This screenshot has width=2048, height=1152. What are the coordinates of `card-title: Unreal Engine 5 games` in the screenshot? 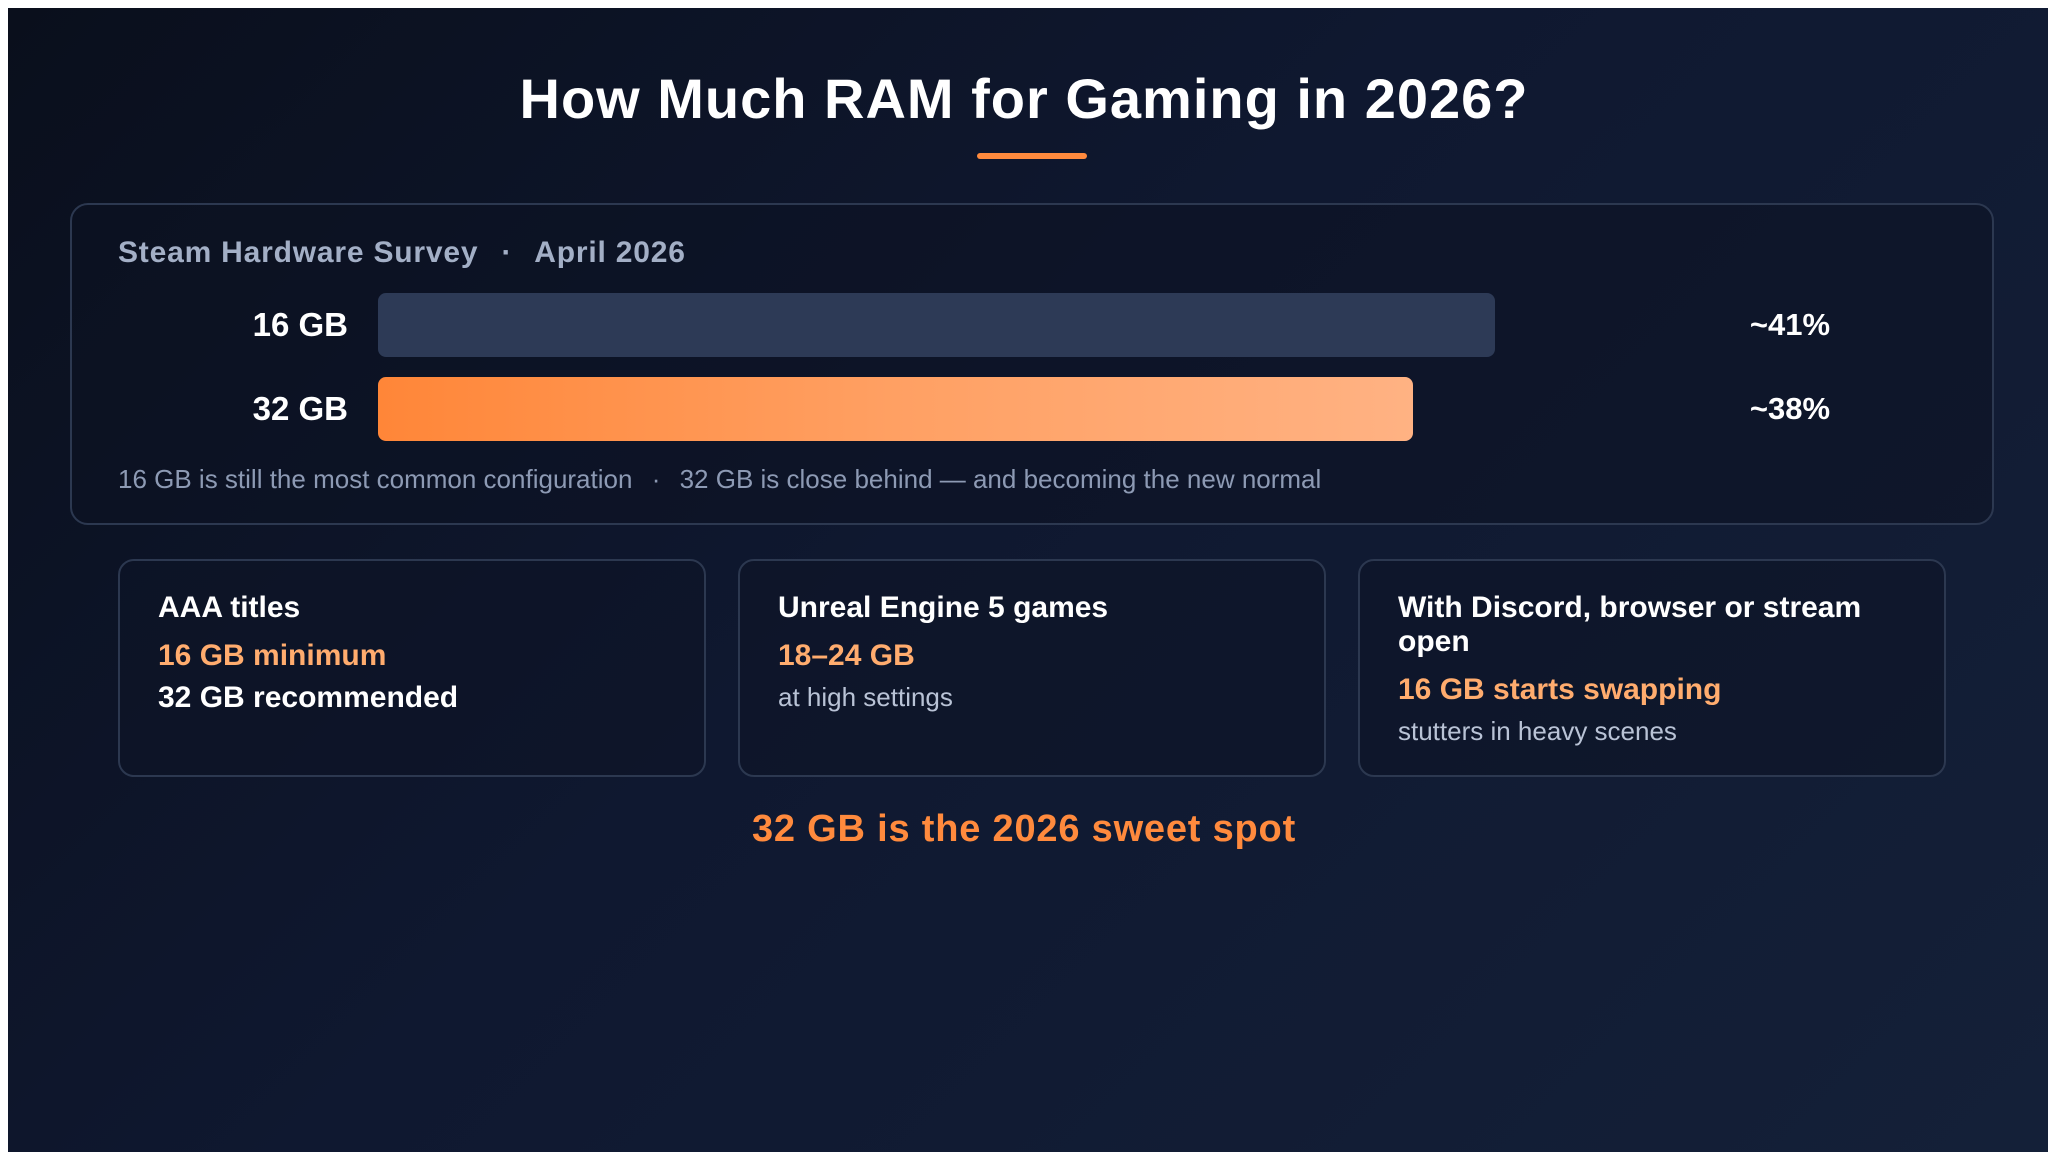 It's located at (943, 607).